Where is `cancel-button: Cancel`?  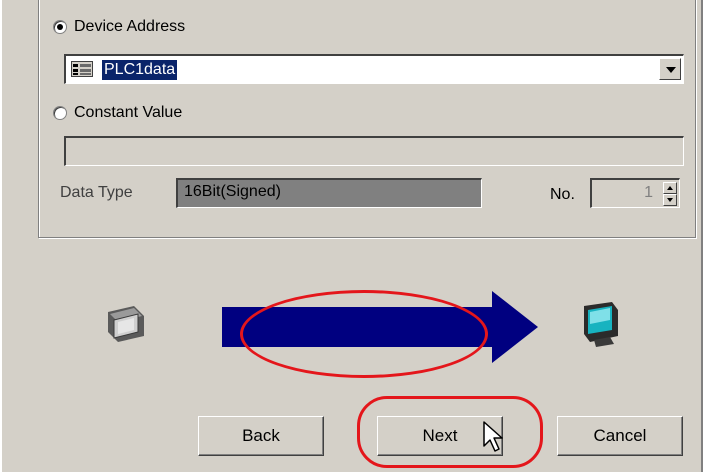
cancel-button: Cancel is located at coordinates (620, 436).